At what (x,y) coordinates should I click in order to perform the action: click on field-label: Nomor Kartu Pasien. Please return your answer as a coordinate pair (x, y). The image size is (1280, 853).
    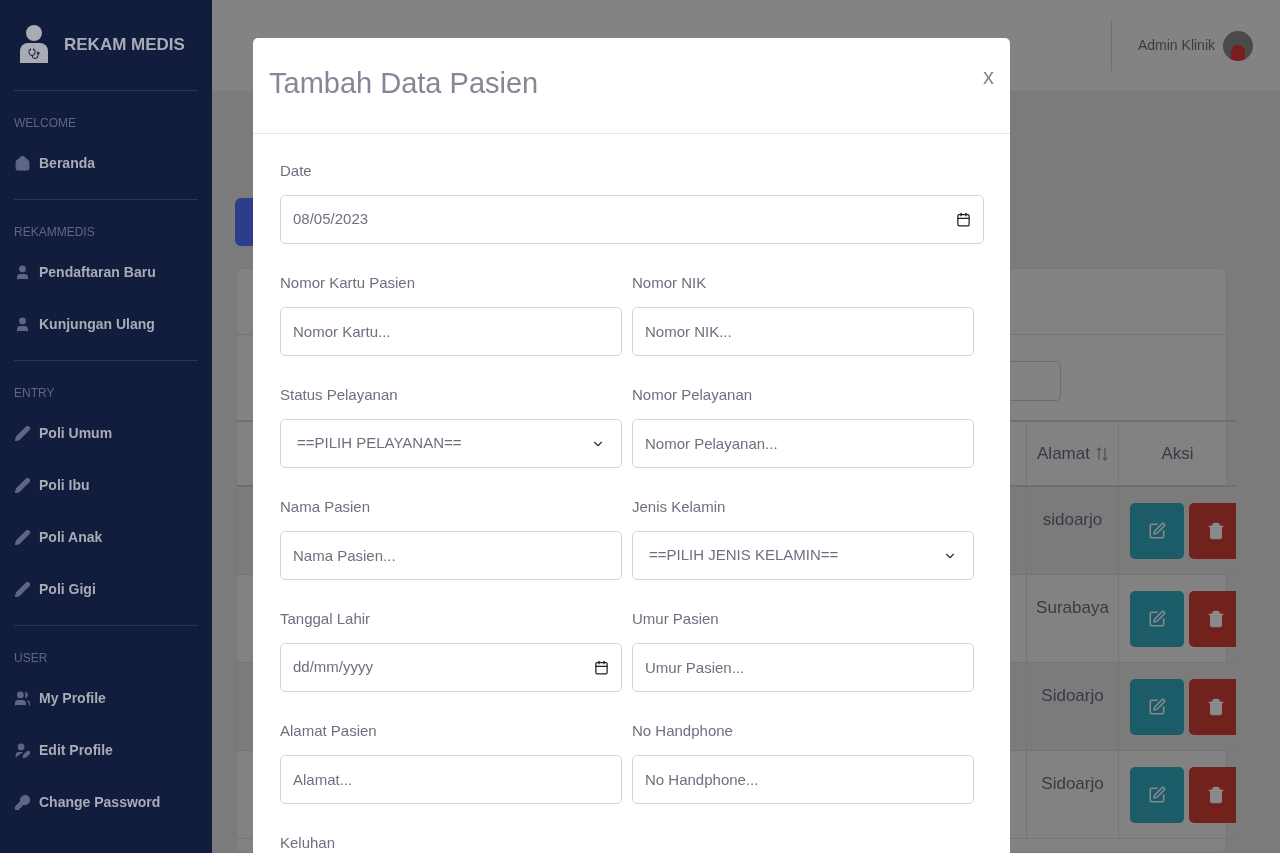
    Looking at the image, I should click on (348, 283).